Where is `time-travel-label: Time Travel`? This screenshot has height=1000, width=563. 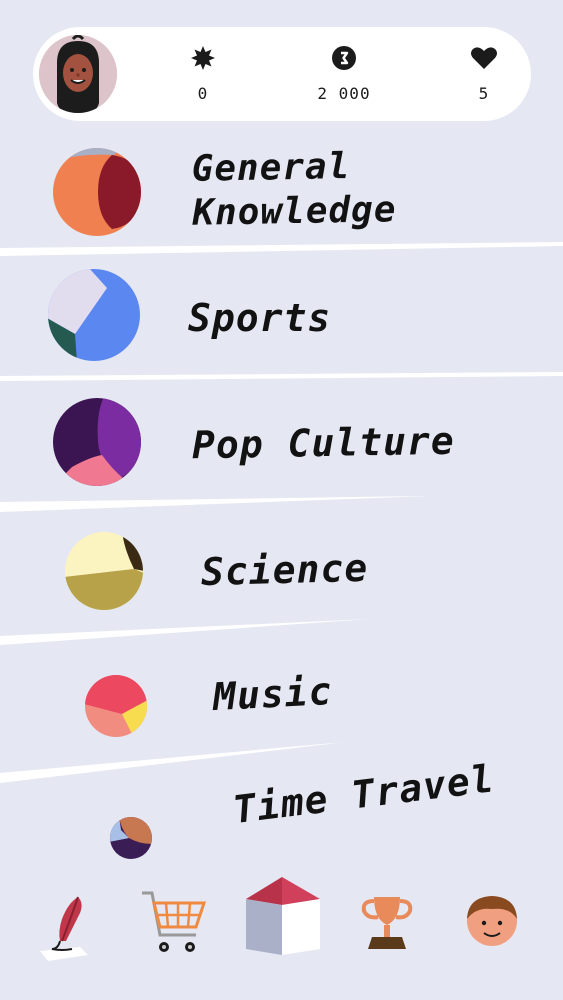 time-travel-label: Time Travel is located at coordinates (363, 794).